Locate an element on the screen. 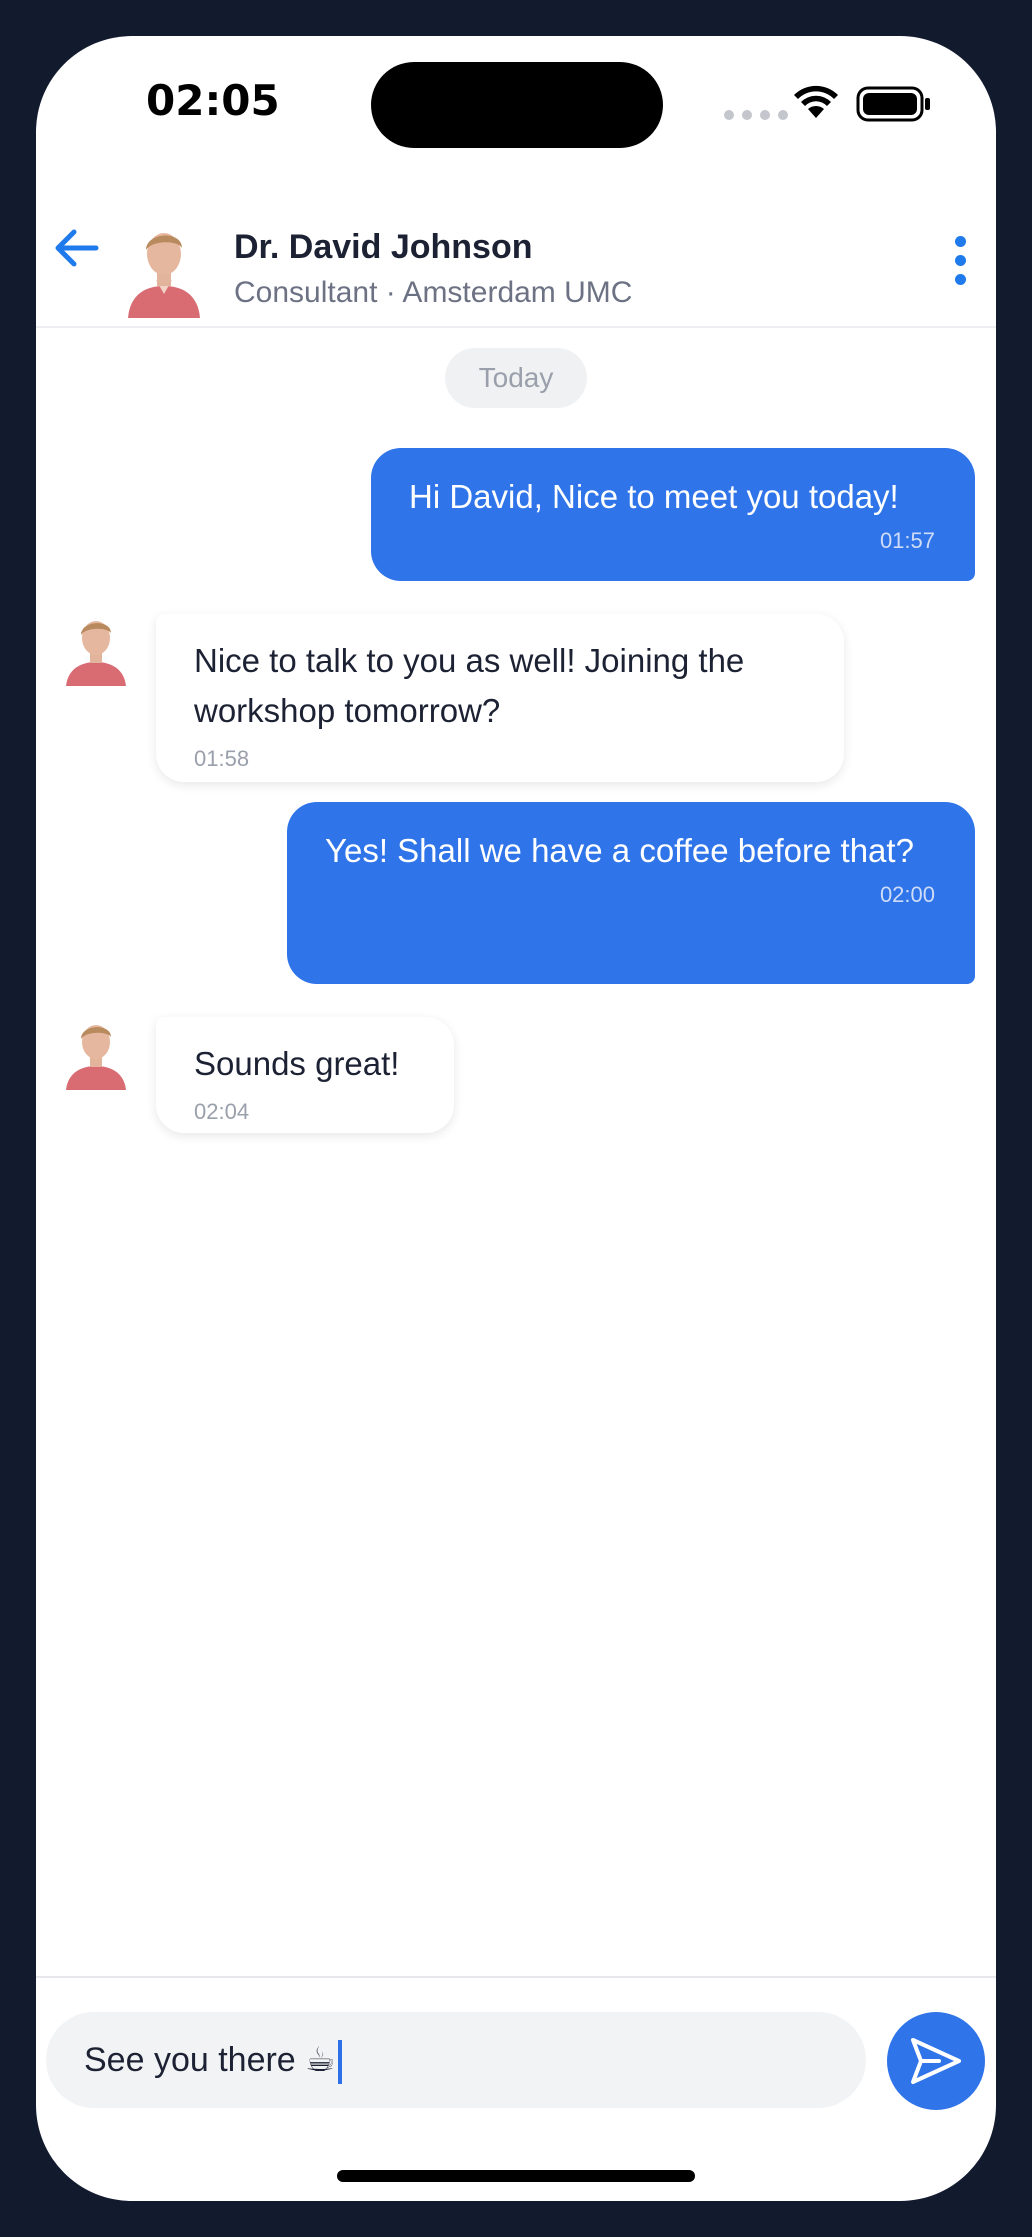 Image resolution: width=1032 pixels, height=2237 pixels. home-indicator is located at coordinates (516, 2176).